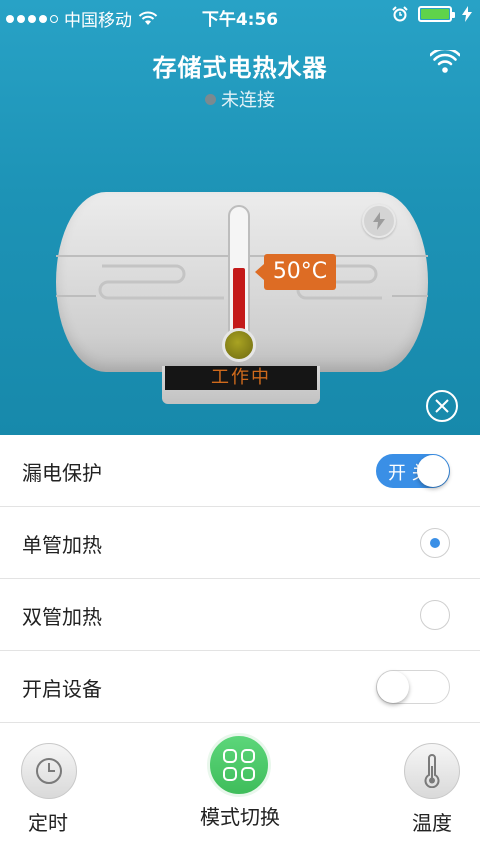 This screenshot has width=480, height=852. I want to click on setting-row-open-device: 开启设备, so click(240, 687).